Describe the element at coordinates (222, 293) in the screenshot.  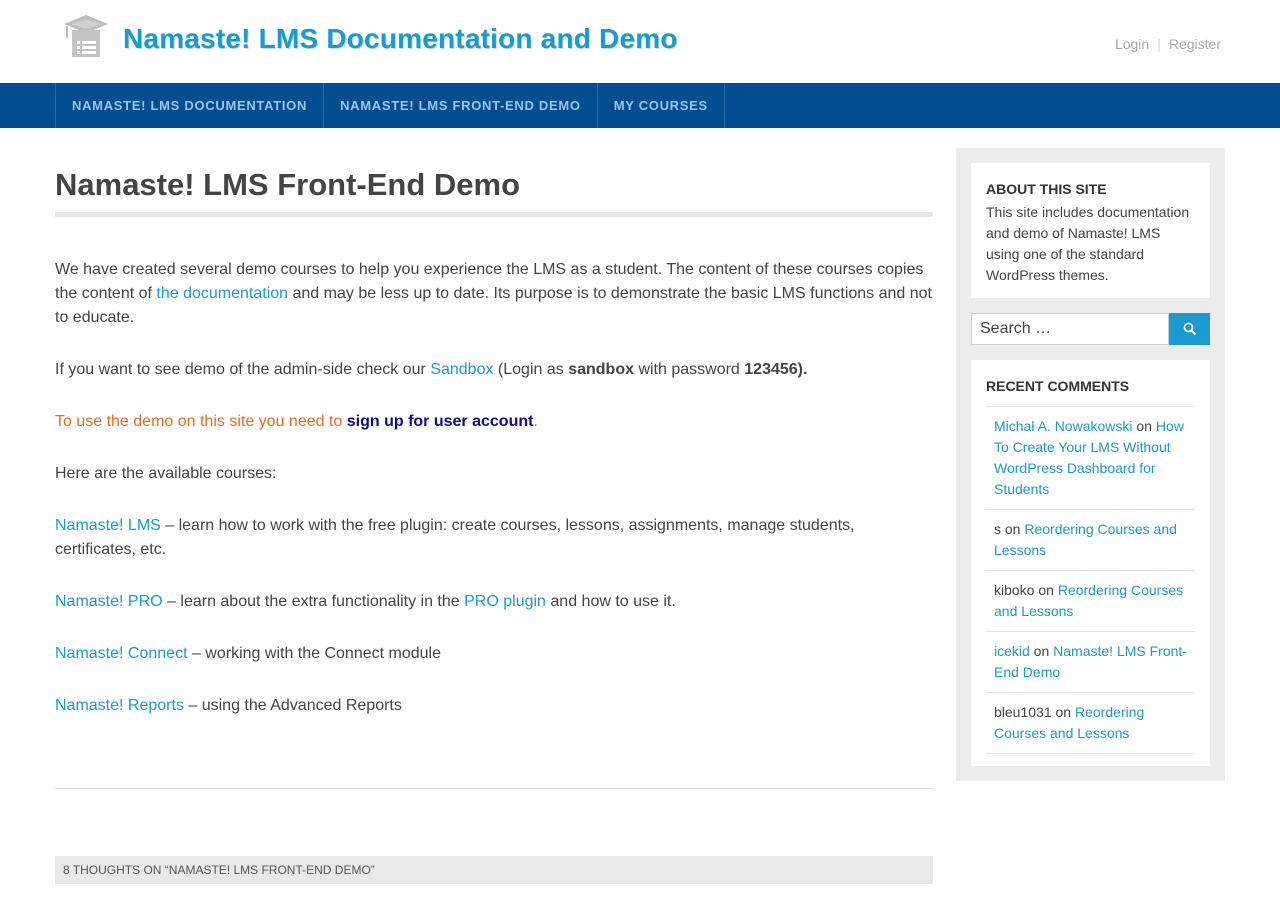
I see `documentation-link: the documentation` at that location.